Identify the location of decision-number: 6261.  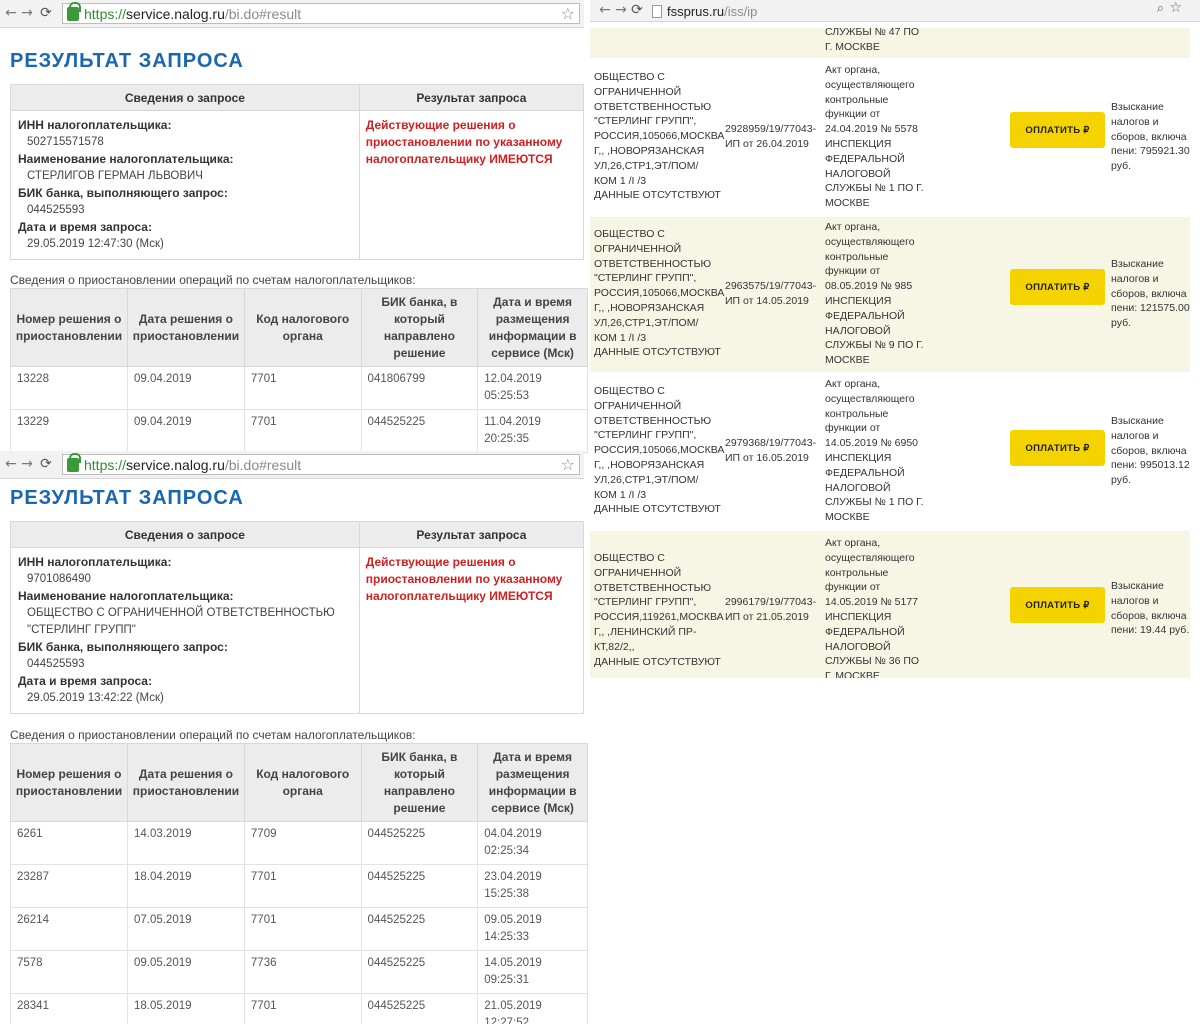
(69, 843).